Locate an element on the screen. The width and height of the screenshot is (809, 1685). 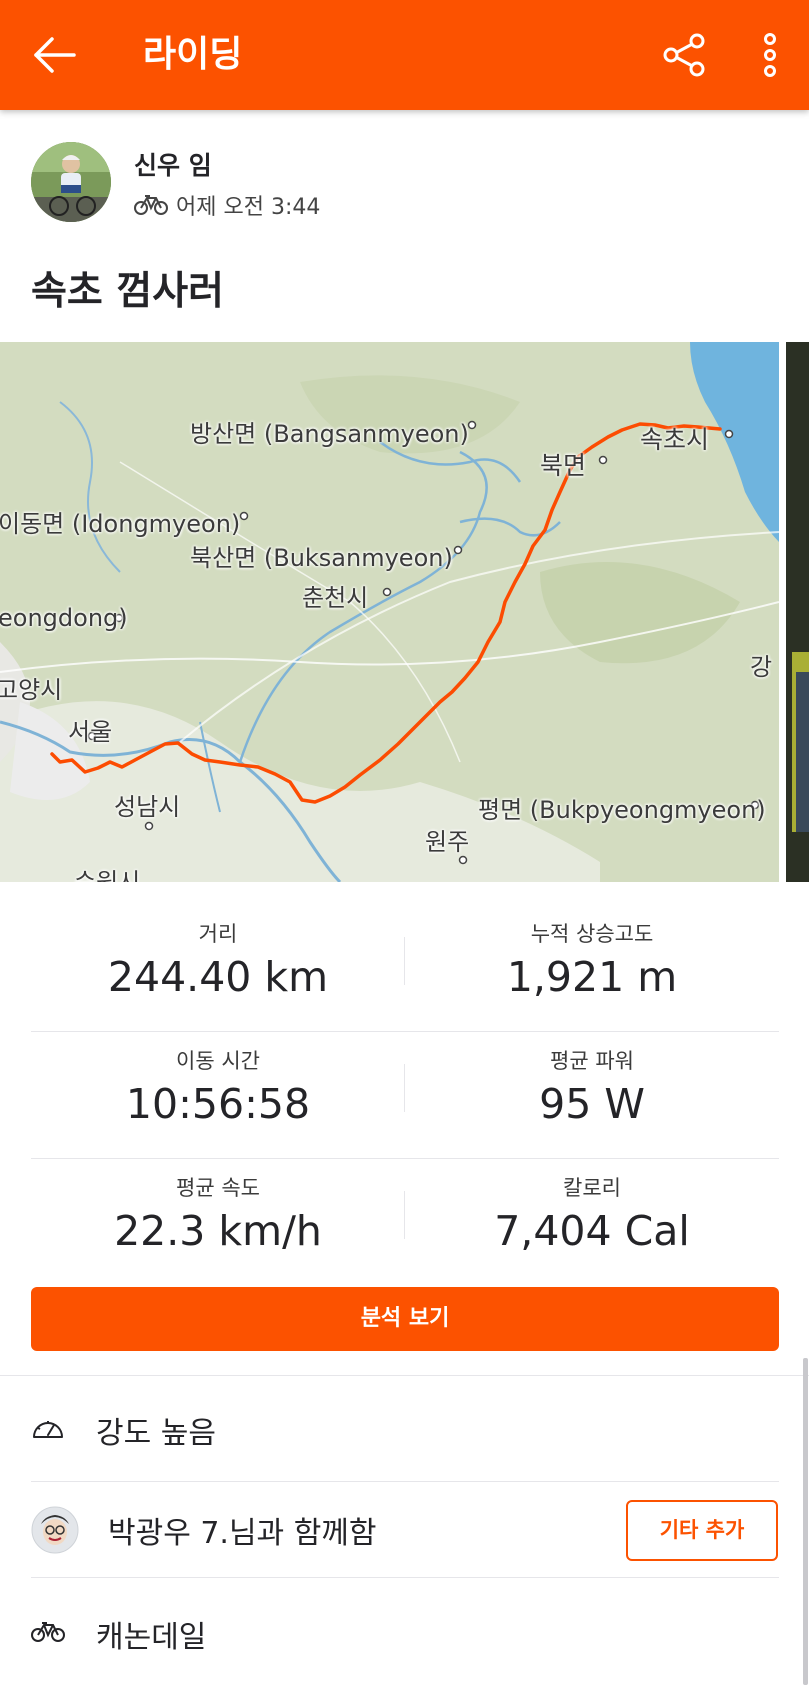
stat-avg-power: 평균 파워 95 W is located at coordinates (592, 1089).